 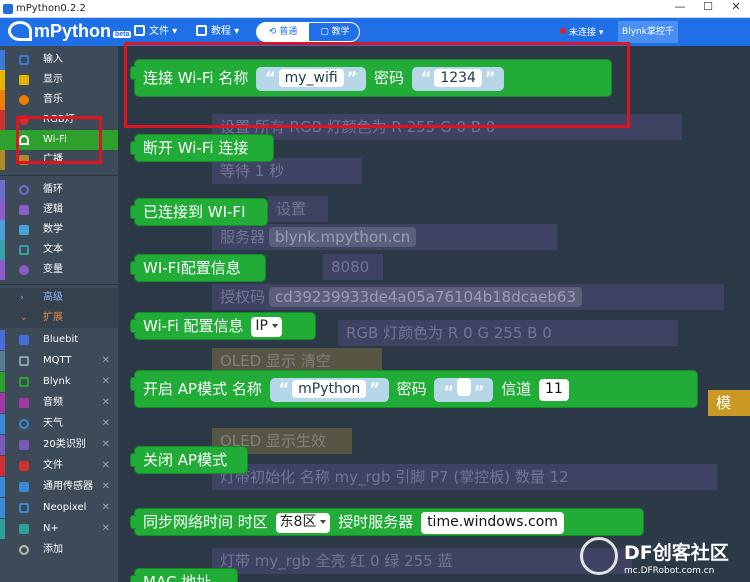 What do you see at coordinates (648, 40) in the screenshot?
I see `blynk-button: Blynk掌控千目` at bounding box center [648, 40].